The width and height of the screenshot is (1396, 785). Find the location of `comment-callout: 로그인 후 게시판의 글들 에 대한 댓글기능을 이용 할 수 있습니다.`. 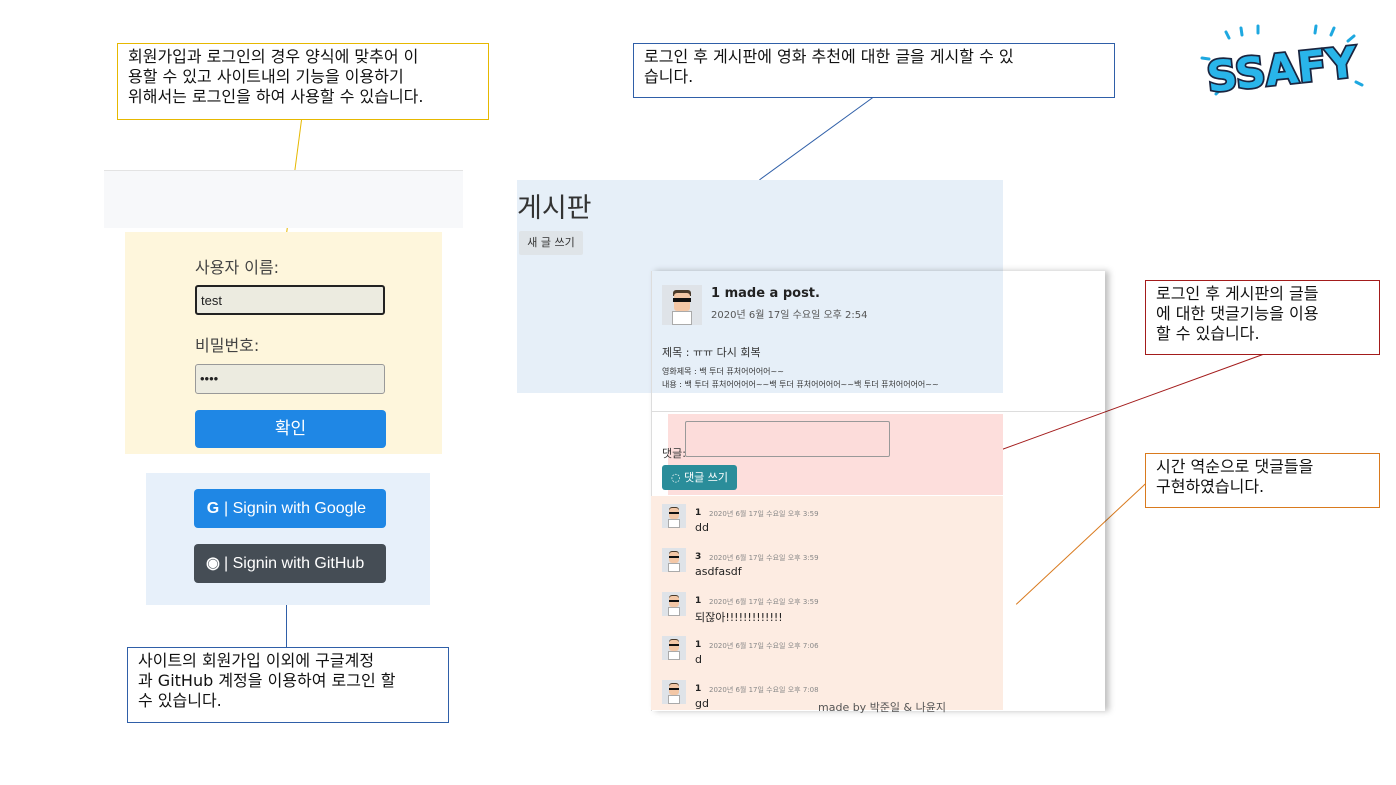

comment-callout: 로그인 후 게시판의 글들 에 대한 댓글기능을 이용 할 수 있습니다. is located at coordinates (1262, 317).